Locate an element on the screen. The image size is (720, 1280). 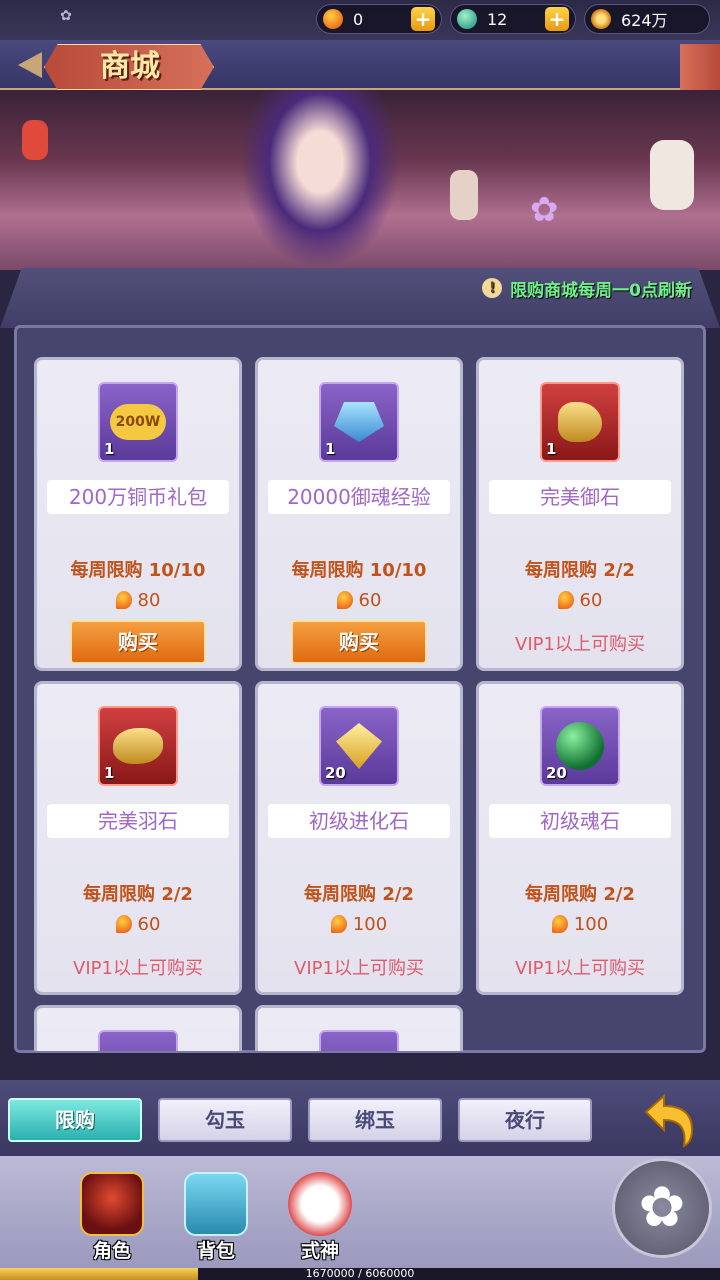
item-price: 80 is located at coordinates (138, 600).